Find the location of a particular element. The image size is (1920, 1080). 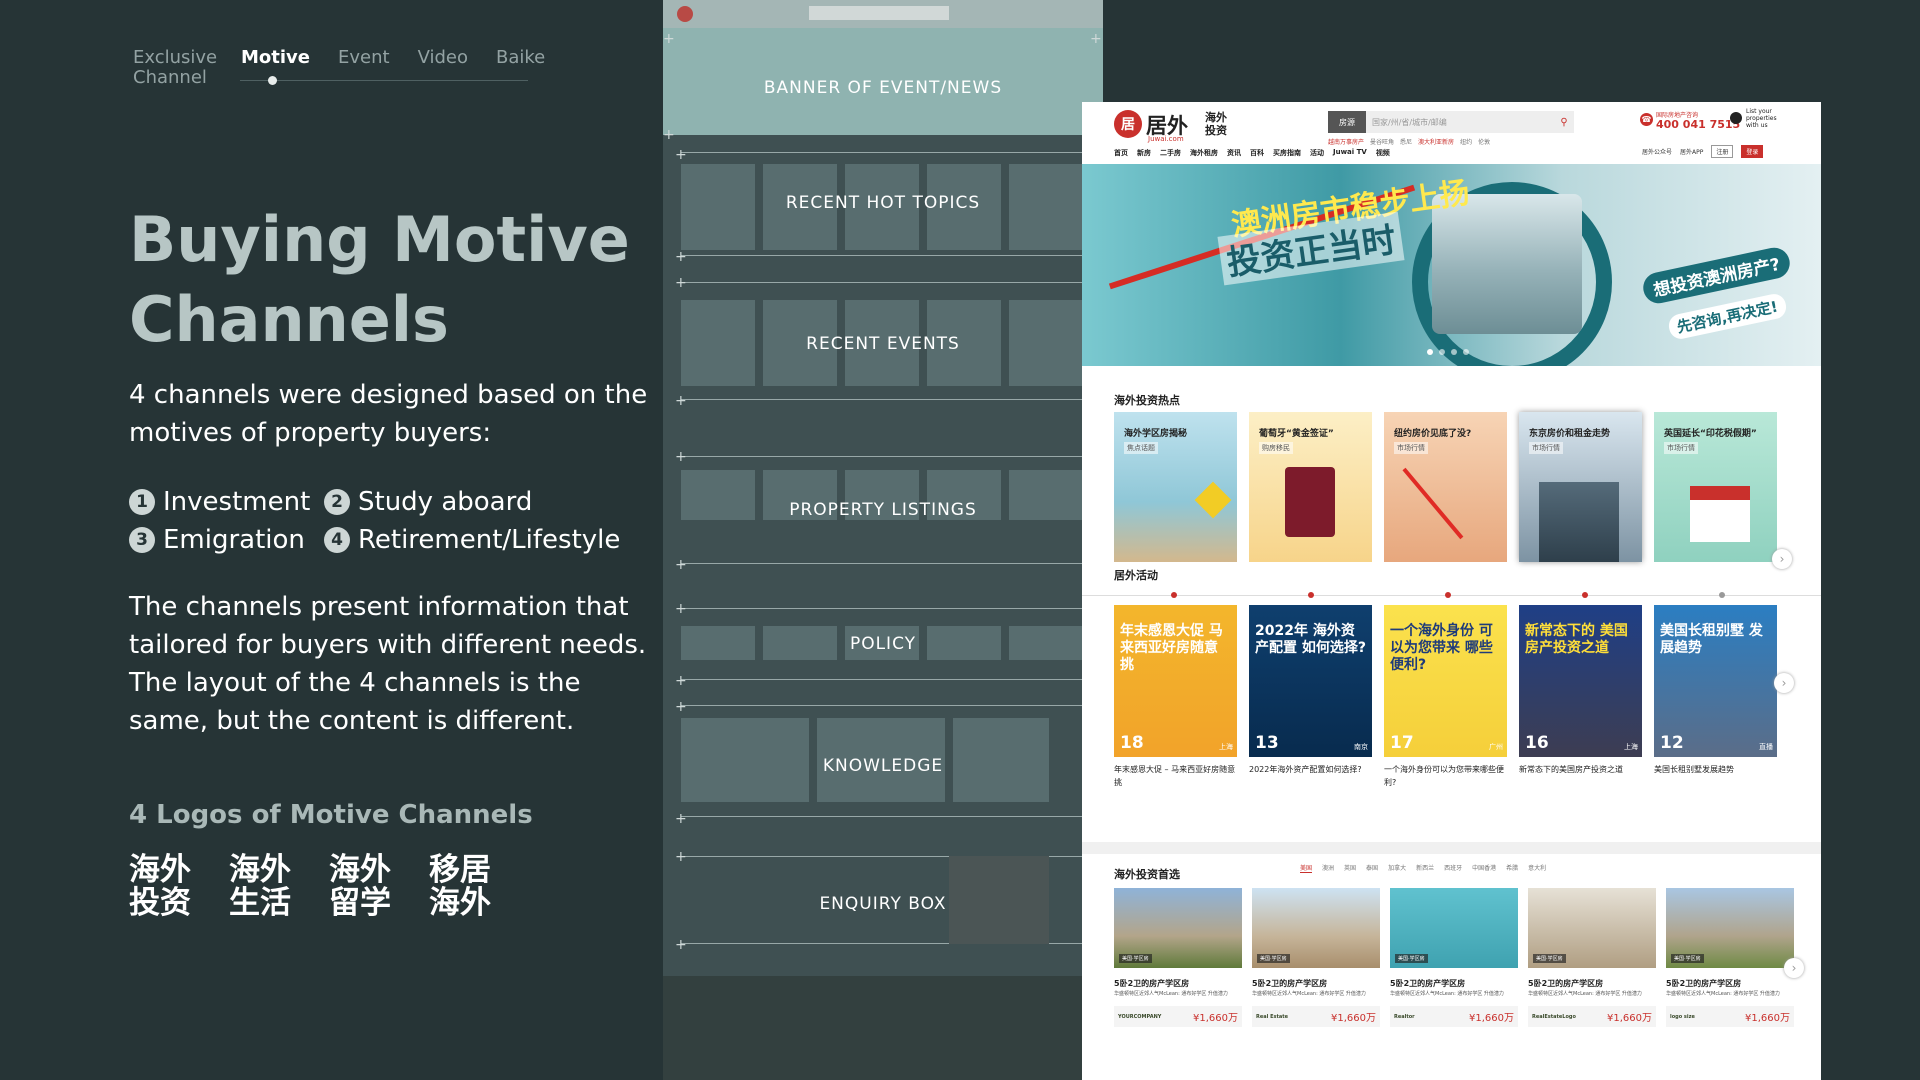

nav-item: 海外租房 is located at coordinates (1204, 153).